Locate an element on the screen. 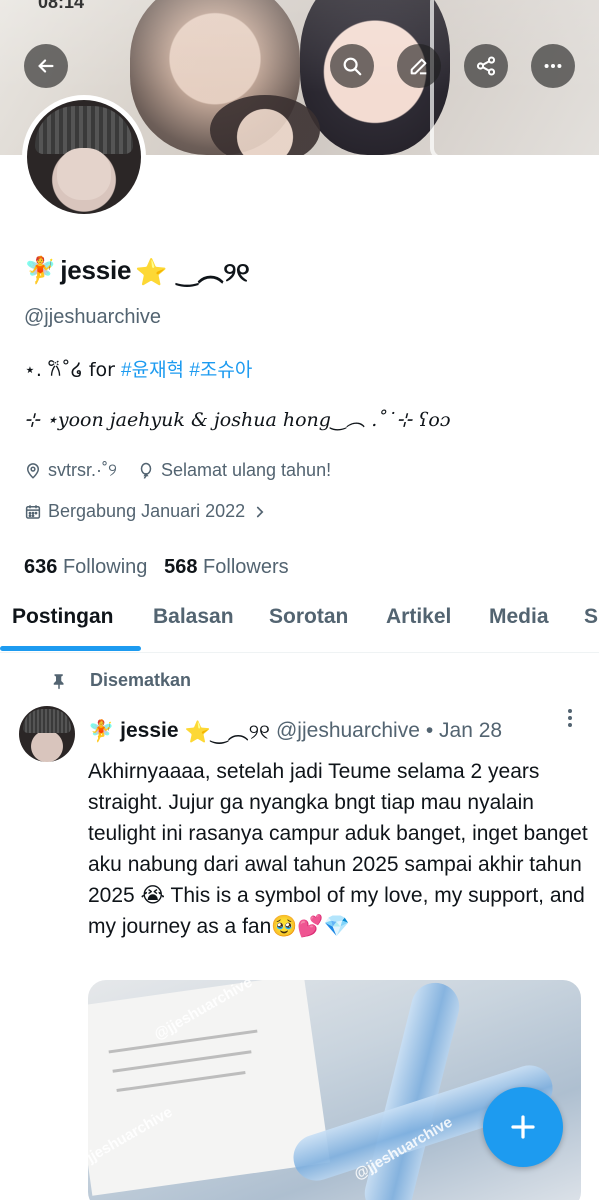  balloon-icon is located at coordinates (146, 470).